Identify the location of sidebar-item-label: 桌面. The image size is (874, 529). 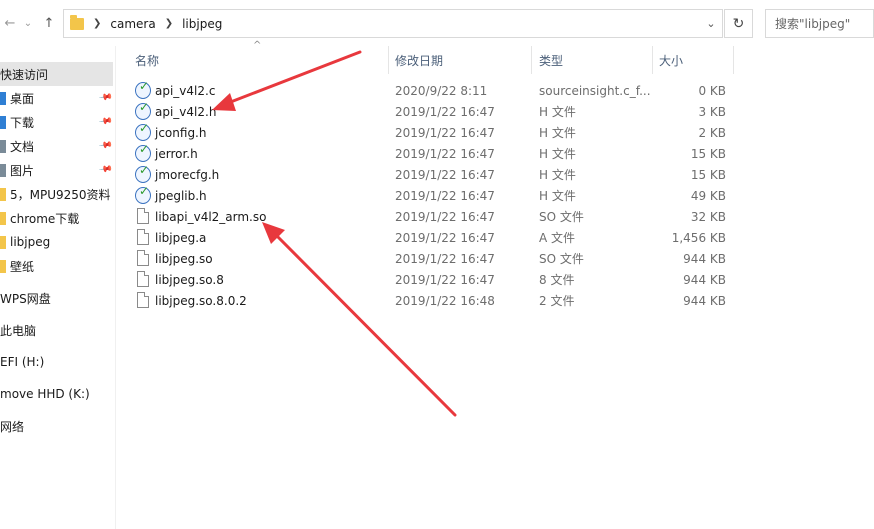
(22, 98).